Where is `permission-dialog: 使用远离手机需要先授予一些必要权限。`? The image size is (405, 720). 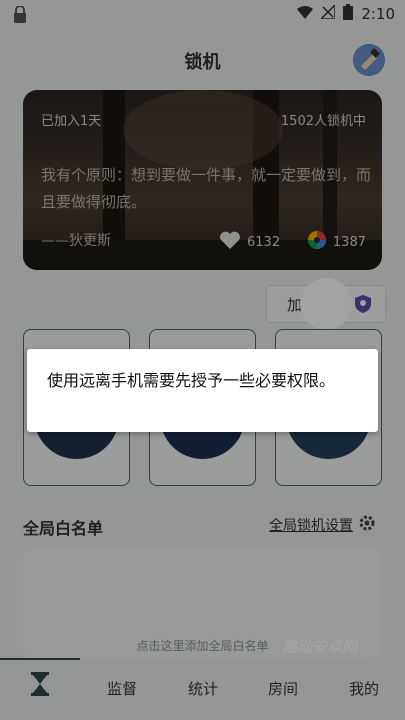 permission-dialog: 使用远离手机需要先授予一些必要权限。 is located at coordinates (202, 390).